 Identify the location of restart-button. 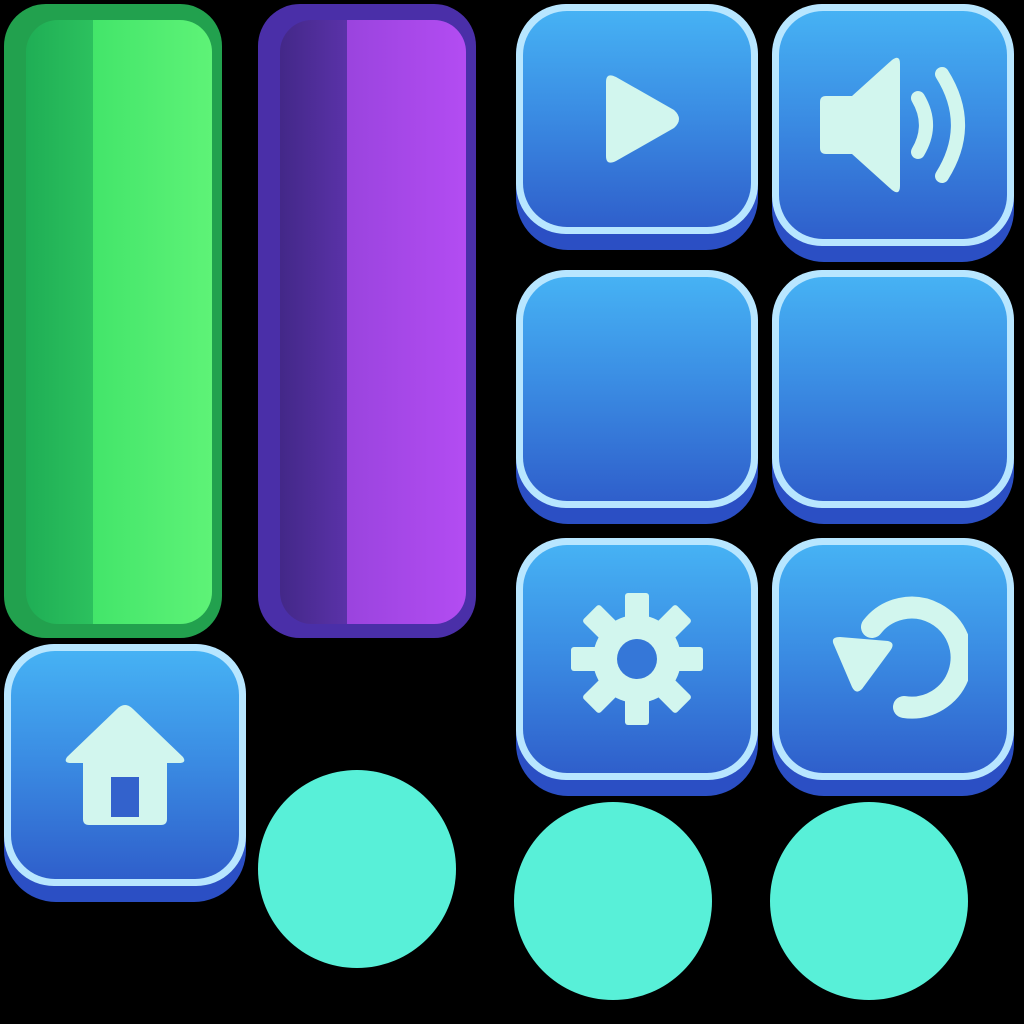
(893, 667).